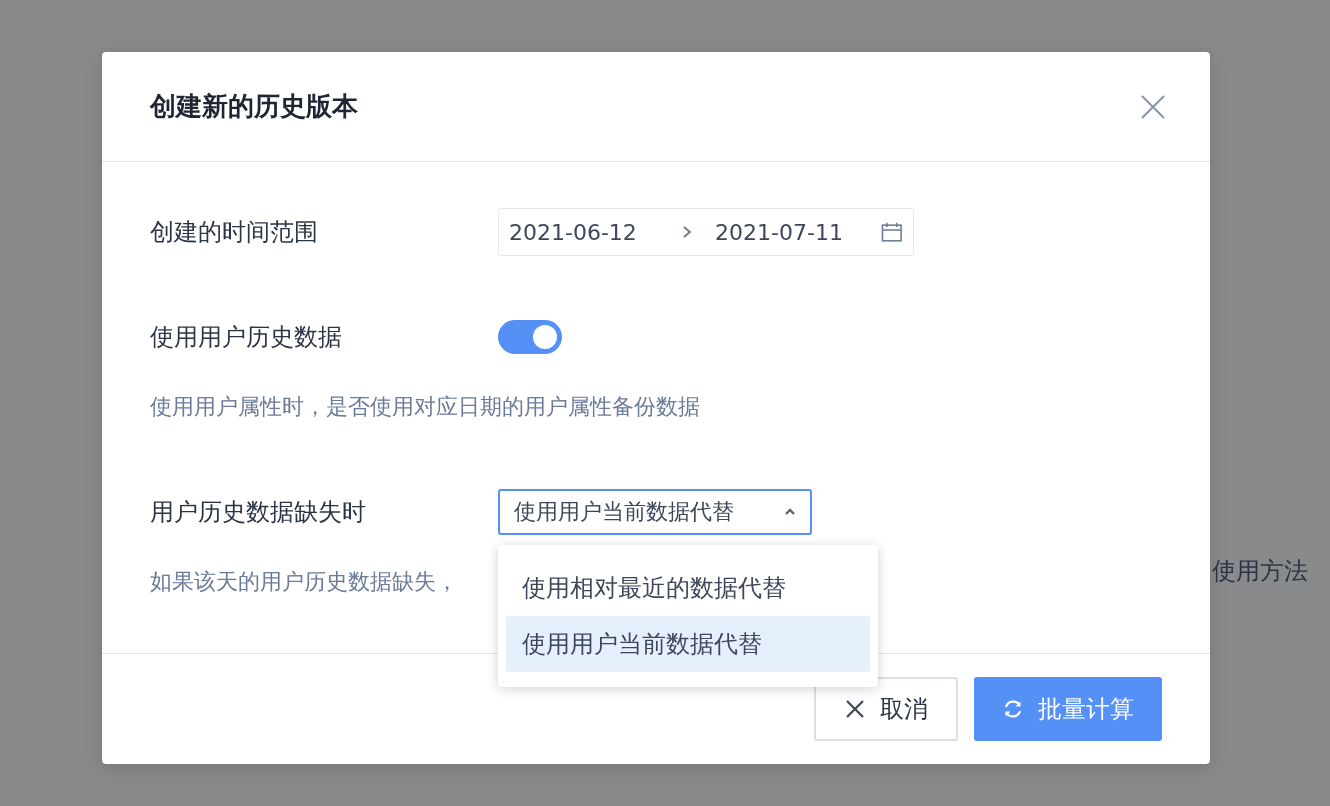 The width and height of the screenshot is (1330, 806). Describe the element at coordinates (1260, 571) in the screenshot. I see `background-text: 使用方法` at that location.